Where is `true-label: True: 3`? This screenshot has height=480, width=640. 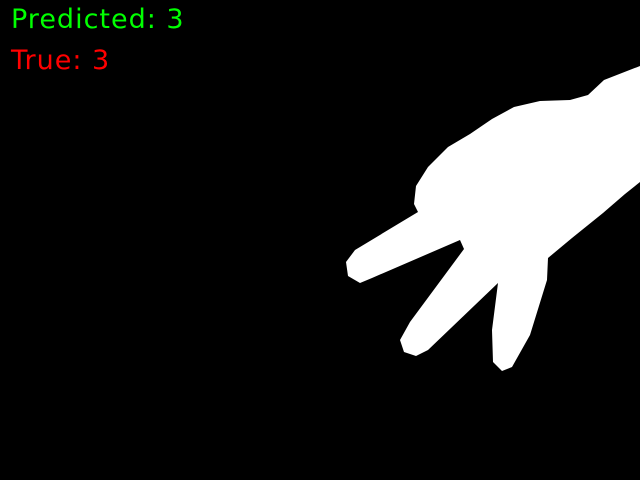 true-label: True: 3 is located at coordinates (61, 60).